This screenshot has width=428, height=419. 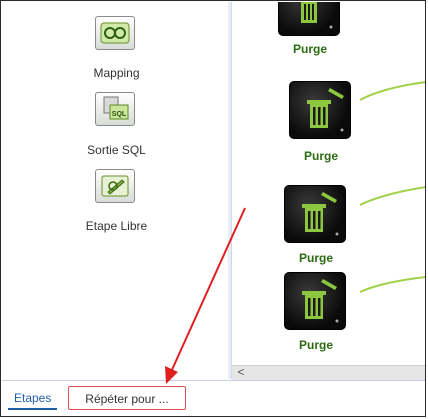 What do you see at coordinates (119, 114) in the screenshot?
I see `svg-text: SQL` at bounding box center [119, 114].